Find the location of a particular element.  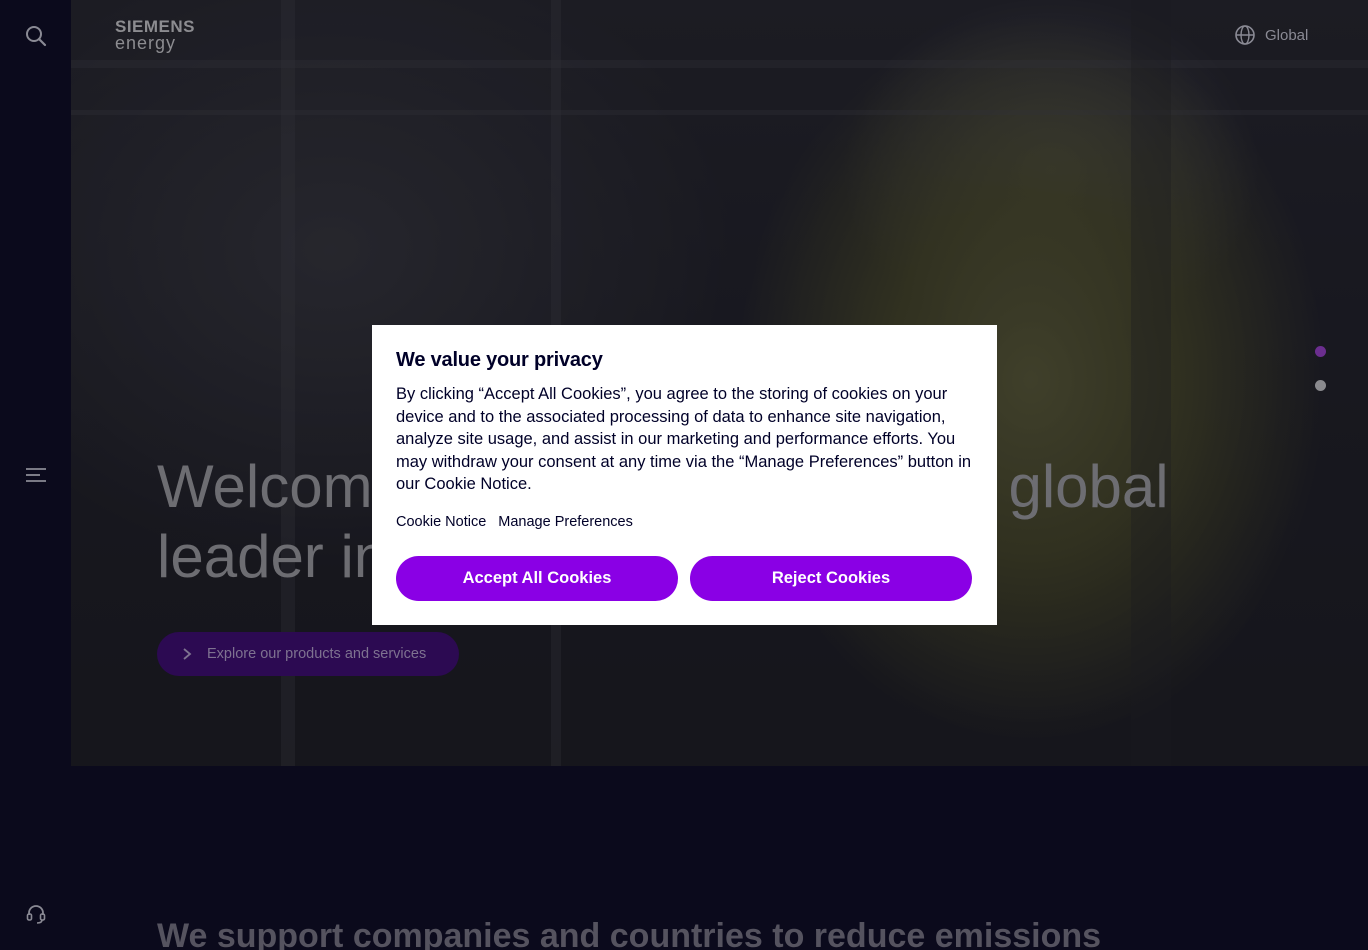

cookie-links: Cookie Notice Manage Preferences is located at coordinates (684, 522).